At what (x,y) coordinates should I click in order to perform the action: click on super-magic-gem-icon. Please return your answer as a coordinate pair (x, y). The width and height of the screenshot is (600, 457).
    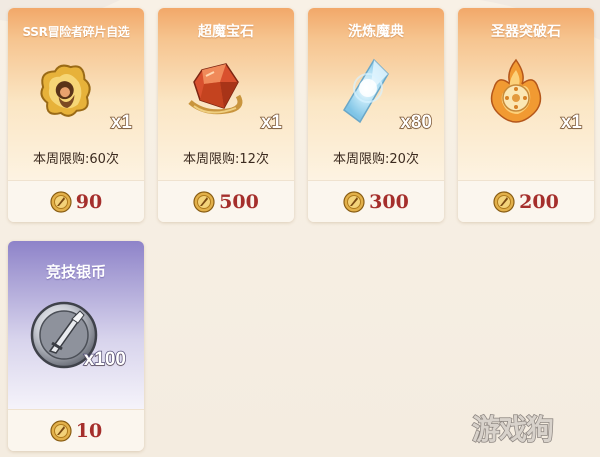
    Looking at the image, I should click on (215, 89).